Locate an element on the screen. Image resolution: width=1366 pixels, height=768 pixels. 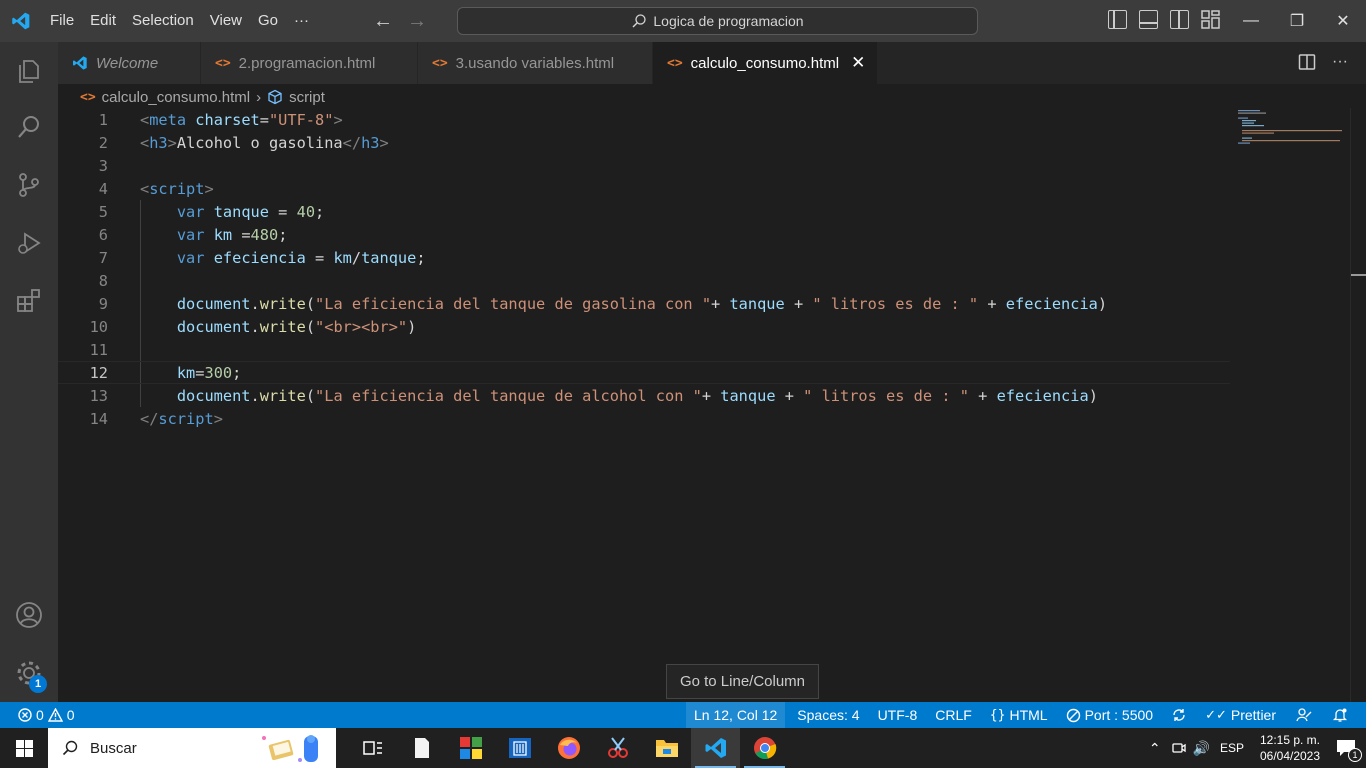
code-line: 11 is located at coordinates (644, 349).